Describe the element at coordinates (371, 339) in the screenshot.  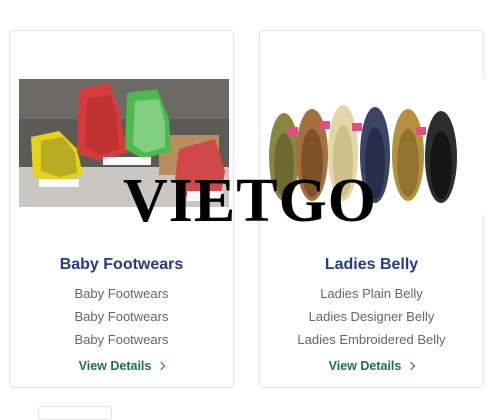
I see `card-item: Ladies Embroidered Belly` at that location.